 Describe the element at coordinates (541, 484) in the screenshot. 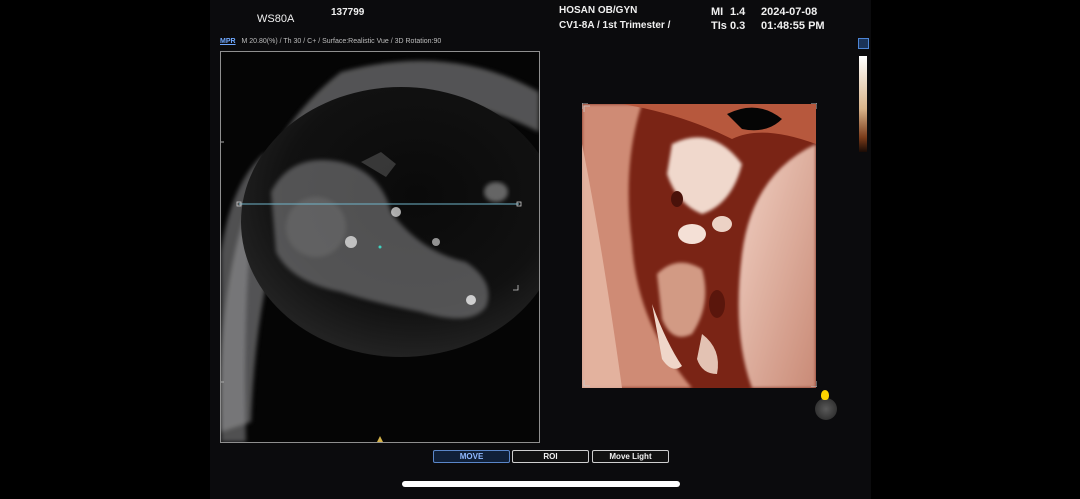

I see `home-indicator` at that location.